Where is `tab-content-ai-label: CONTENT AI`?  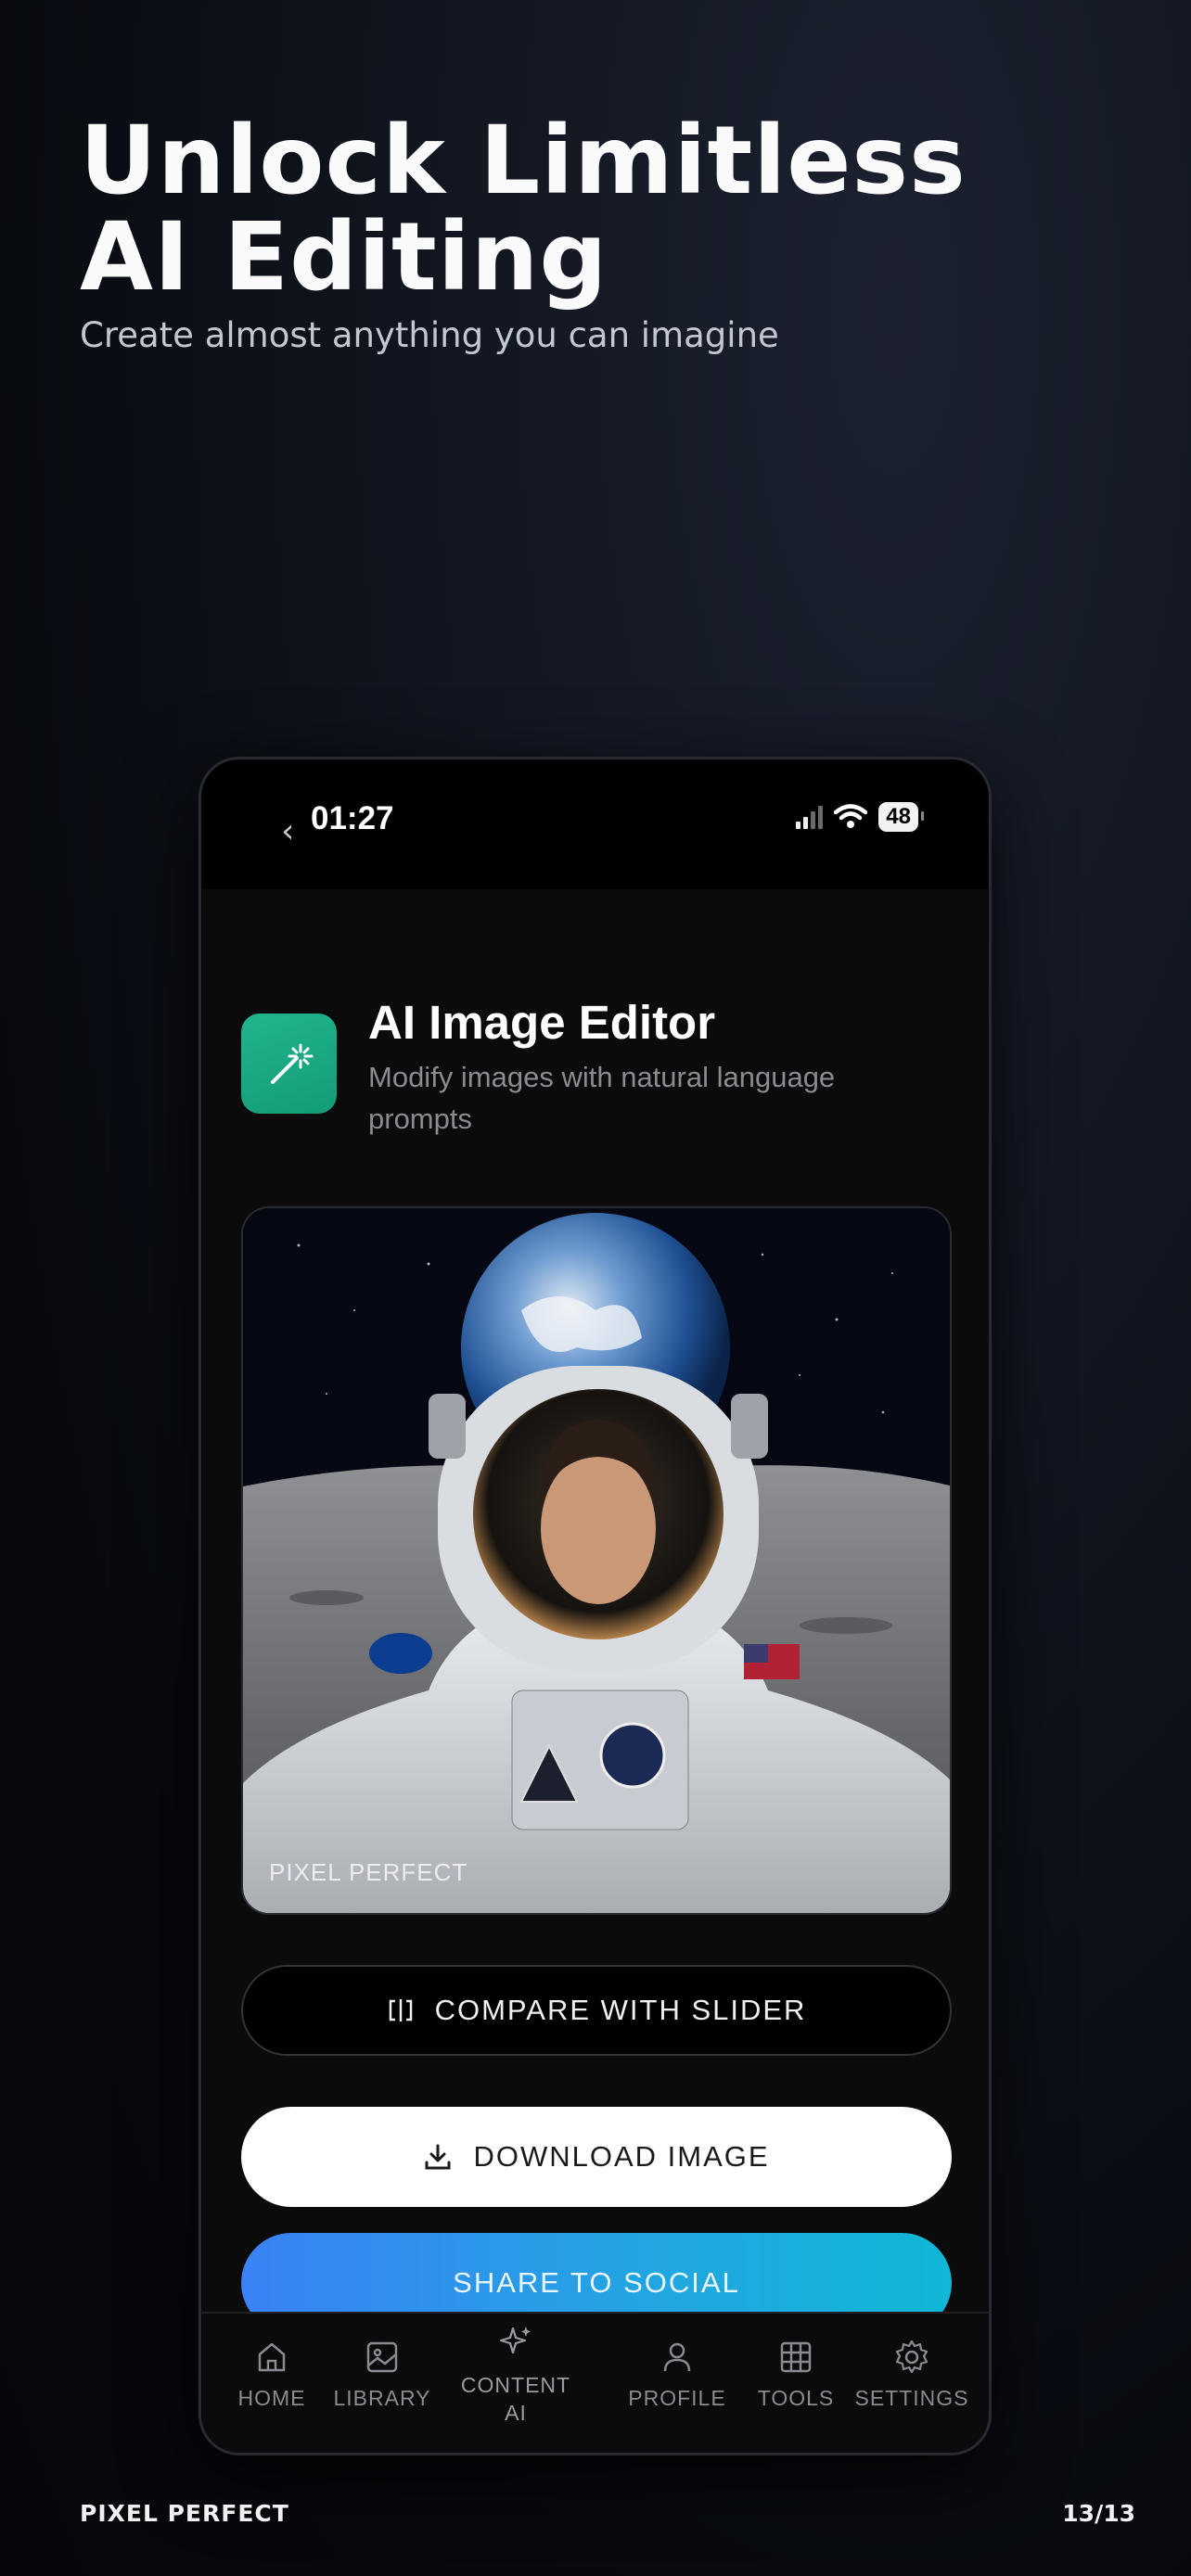
tab-content-ai-label: CONTENT AI is located at coordinates (515, 2399).